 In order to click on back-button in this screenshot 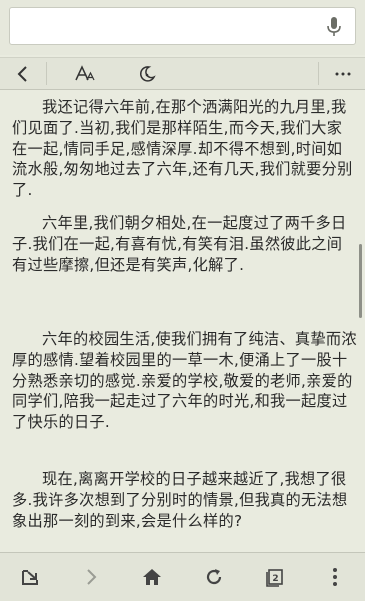, I will do `click(23, 73)`.